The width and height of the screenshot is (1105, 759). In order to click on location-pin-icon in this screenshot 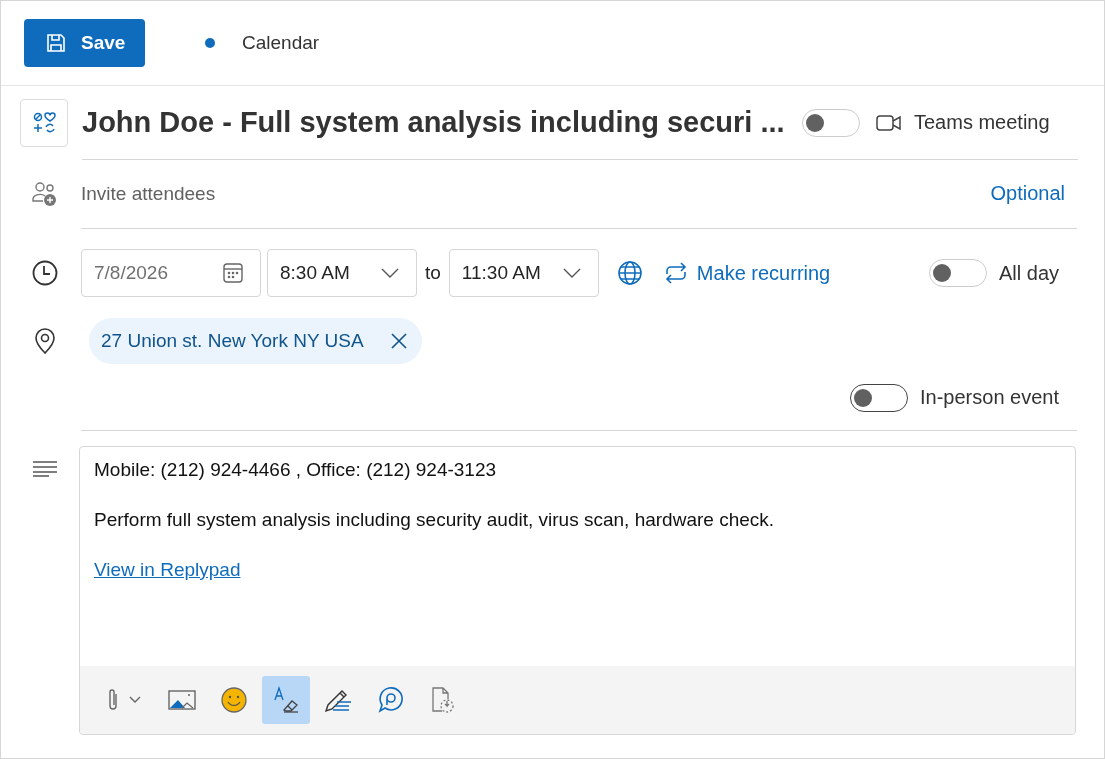, I will do `click(45, 341)`.